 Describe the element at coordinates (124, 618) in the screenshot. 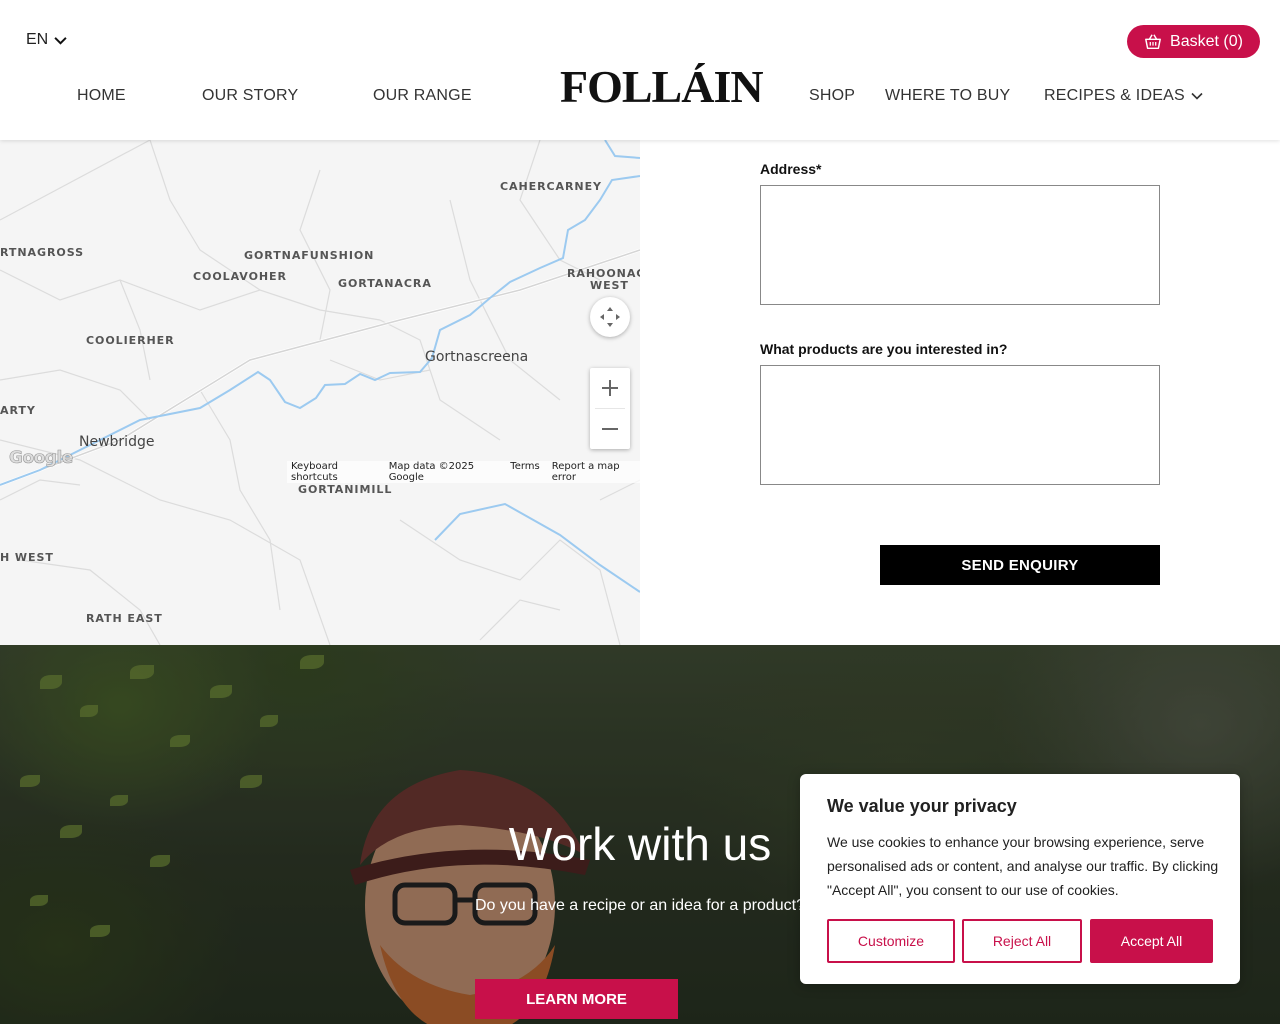

I see `map-label-rath-east: RATH EAST` at that location.